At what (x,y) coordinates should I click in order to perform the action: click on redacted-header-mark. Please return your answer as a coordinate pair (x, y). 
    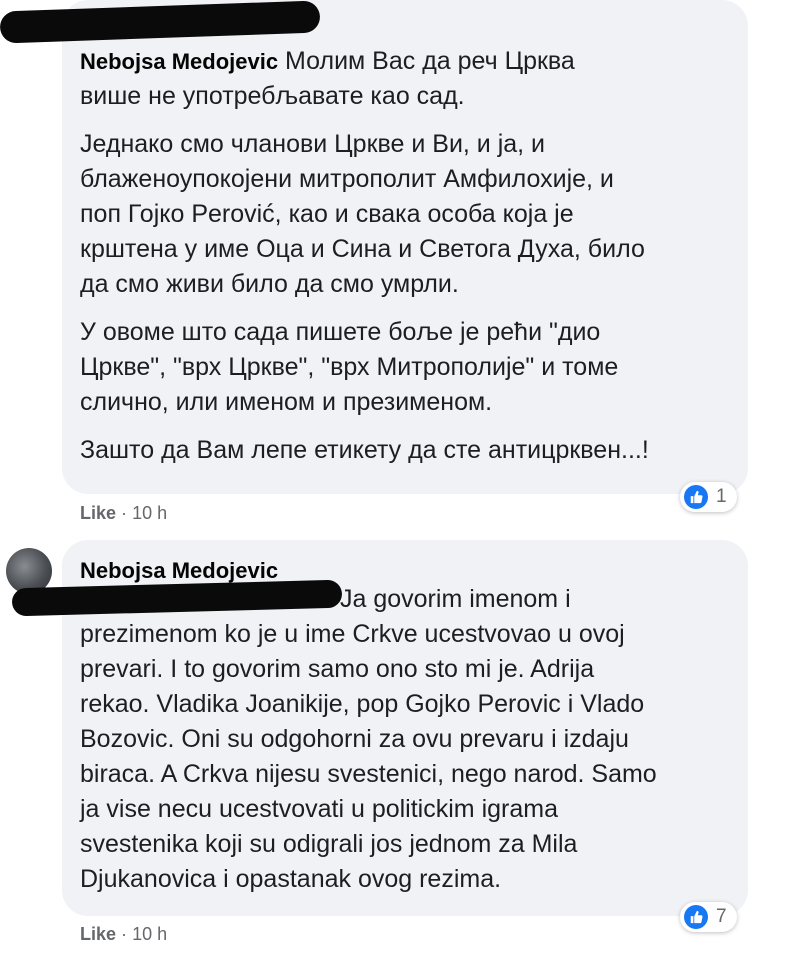
    Looking at the image, I should click on (160, 22).